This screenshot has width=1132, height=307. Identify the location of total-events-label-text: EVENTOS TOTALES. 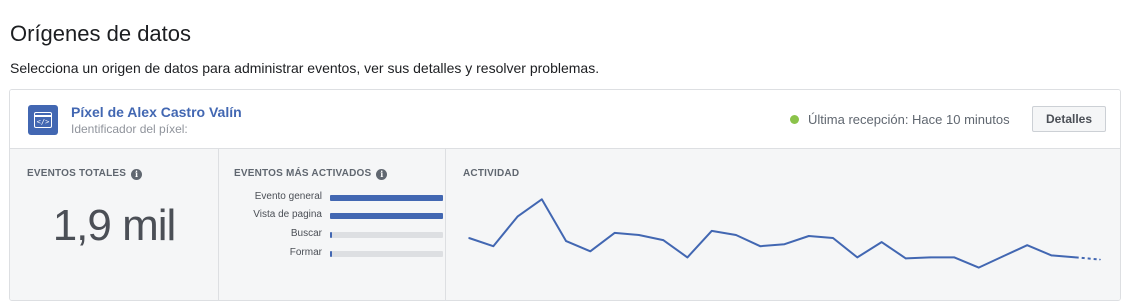
(77, 173).